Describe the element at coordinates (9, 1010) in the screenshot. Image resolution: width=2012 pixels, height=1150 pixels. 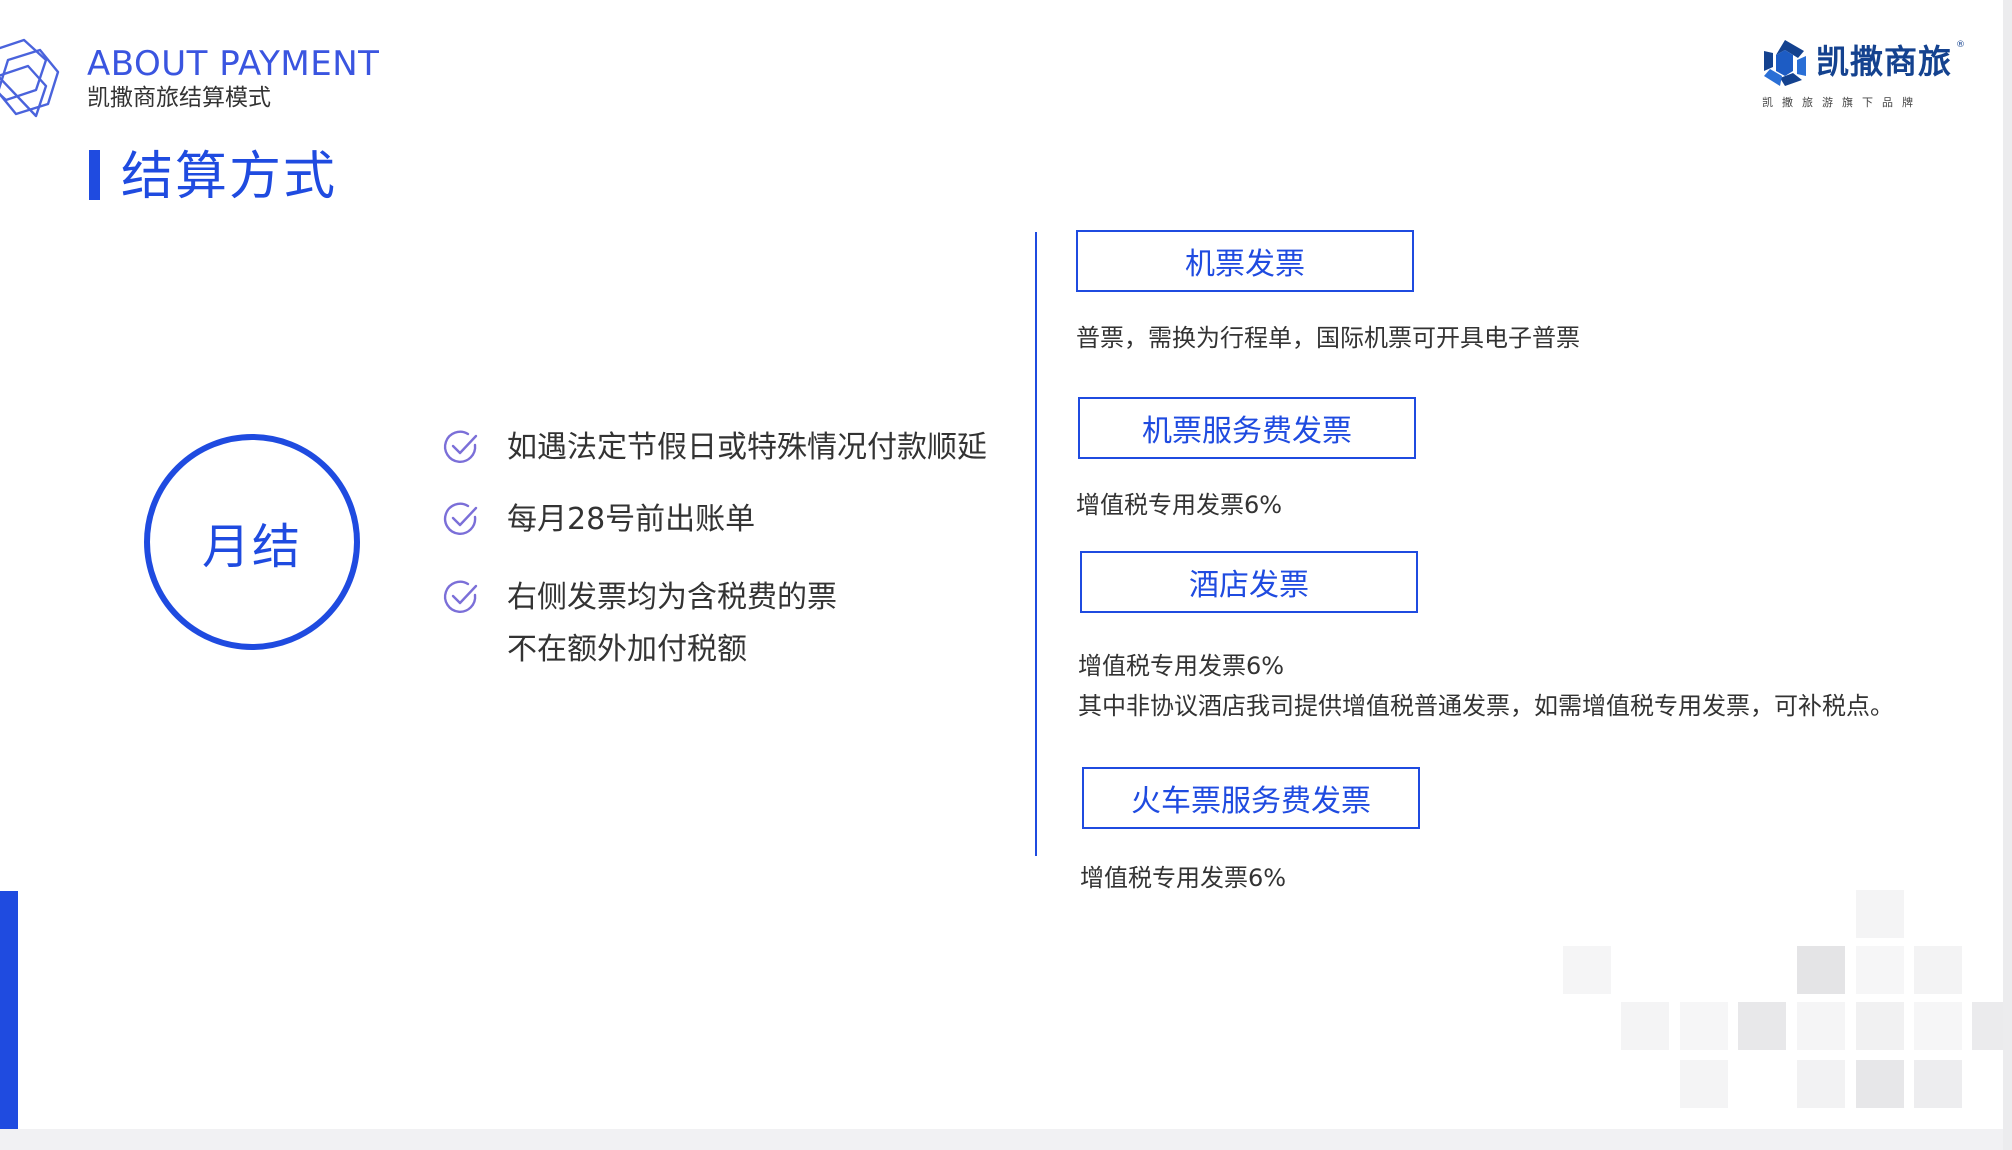
I see `left-accent-stripe` at that location.